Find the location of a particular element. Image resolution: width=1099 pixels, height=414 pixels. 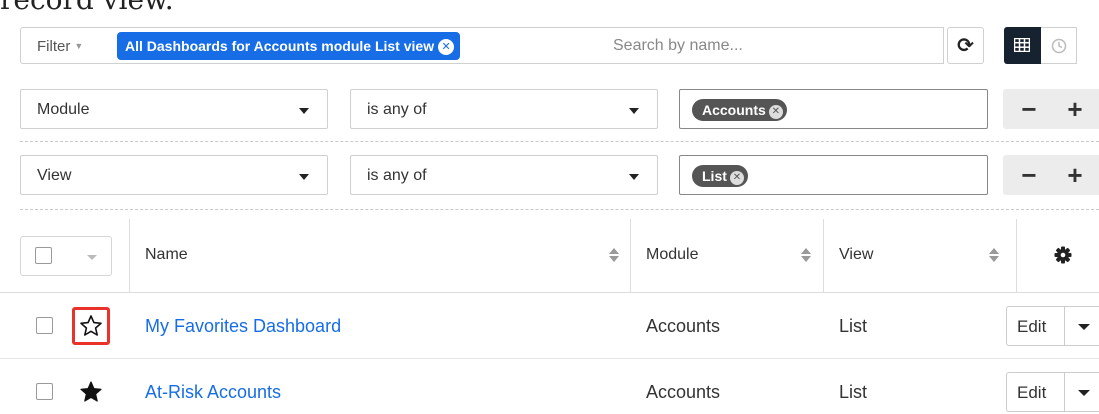

grid-icon is located at coordinates (1022, 45).